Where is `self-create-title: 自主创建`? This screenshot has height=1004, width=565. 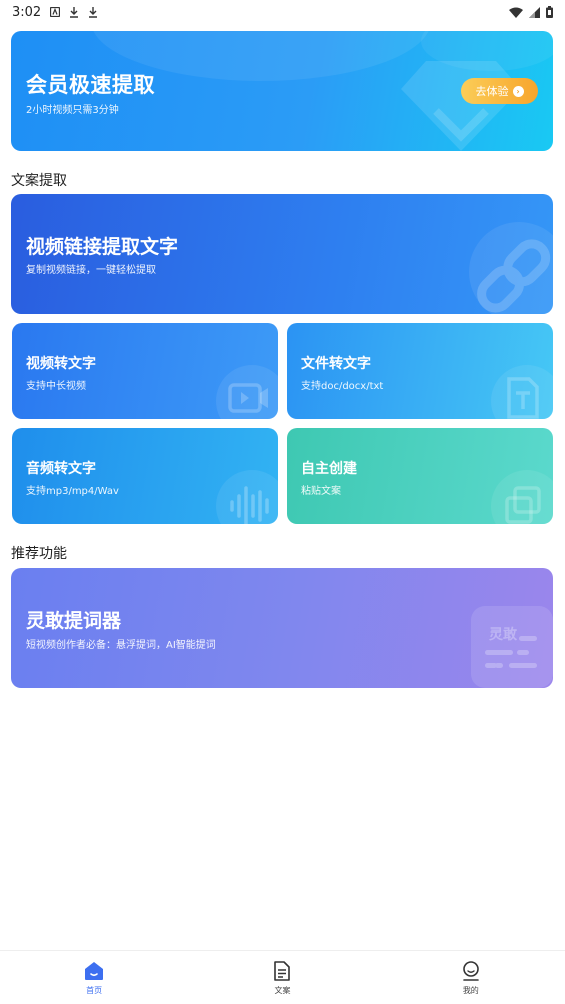 self-create-title: 自主创建 is located at coordinates (329, 469).